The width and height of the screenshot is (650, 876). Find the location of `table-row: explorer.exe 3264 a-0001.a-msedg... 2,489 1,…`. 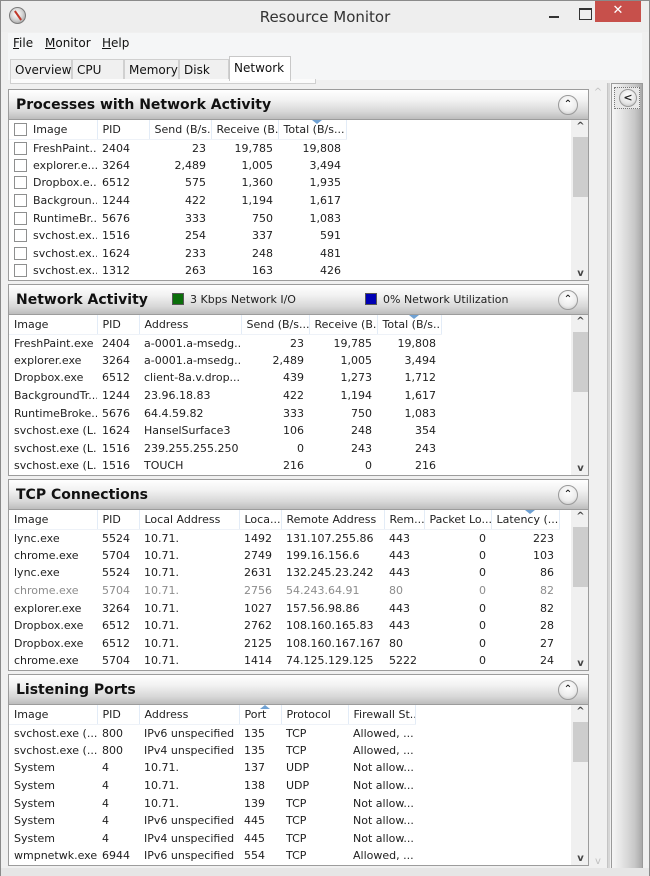

table-row: explorer.exe 3264 a-0001.a-msedg... 2,489 1,… is located at coordinates (225, 361).